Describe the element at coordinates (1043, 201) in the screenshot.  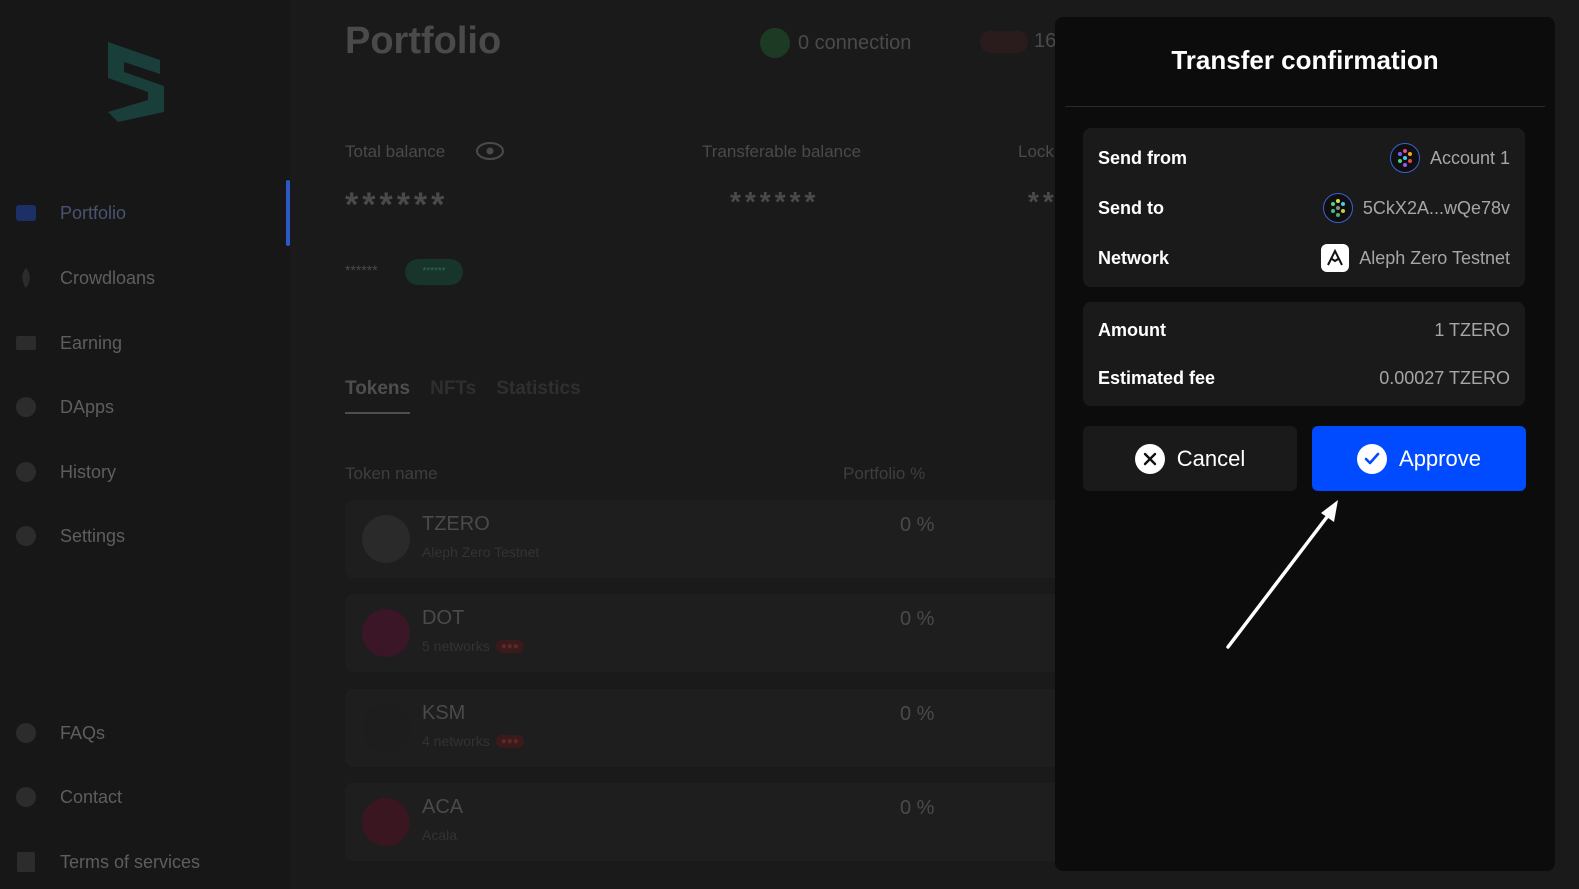
I see `locked-balance-value: **` at that location.